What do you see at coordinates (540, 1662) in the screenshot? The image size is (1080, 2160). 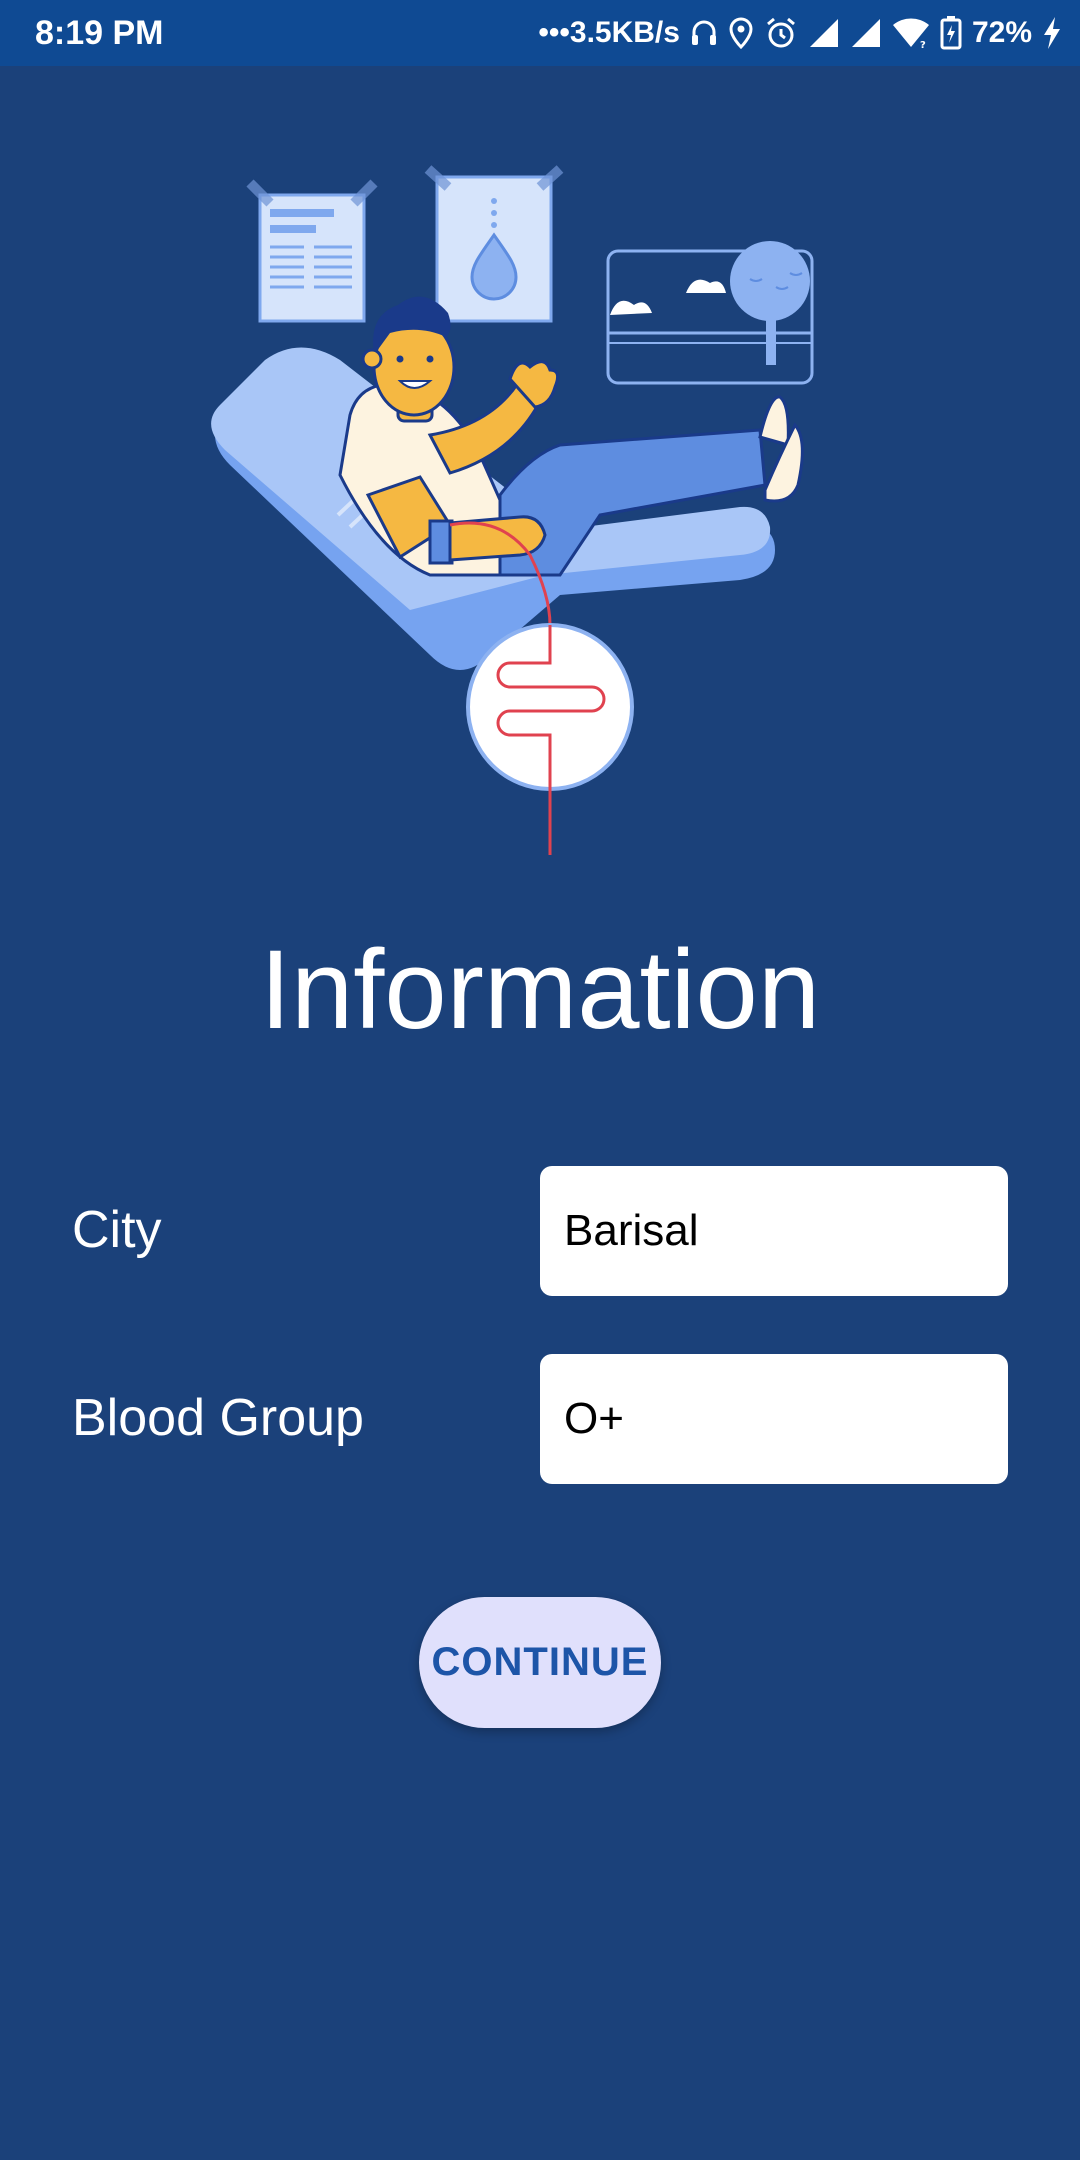 I see `continue-button: CONTINUE` at bounding box center [540, 1662].